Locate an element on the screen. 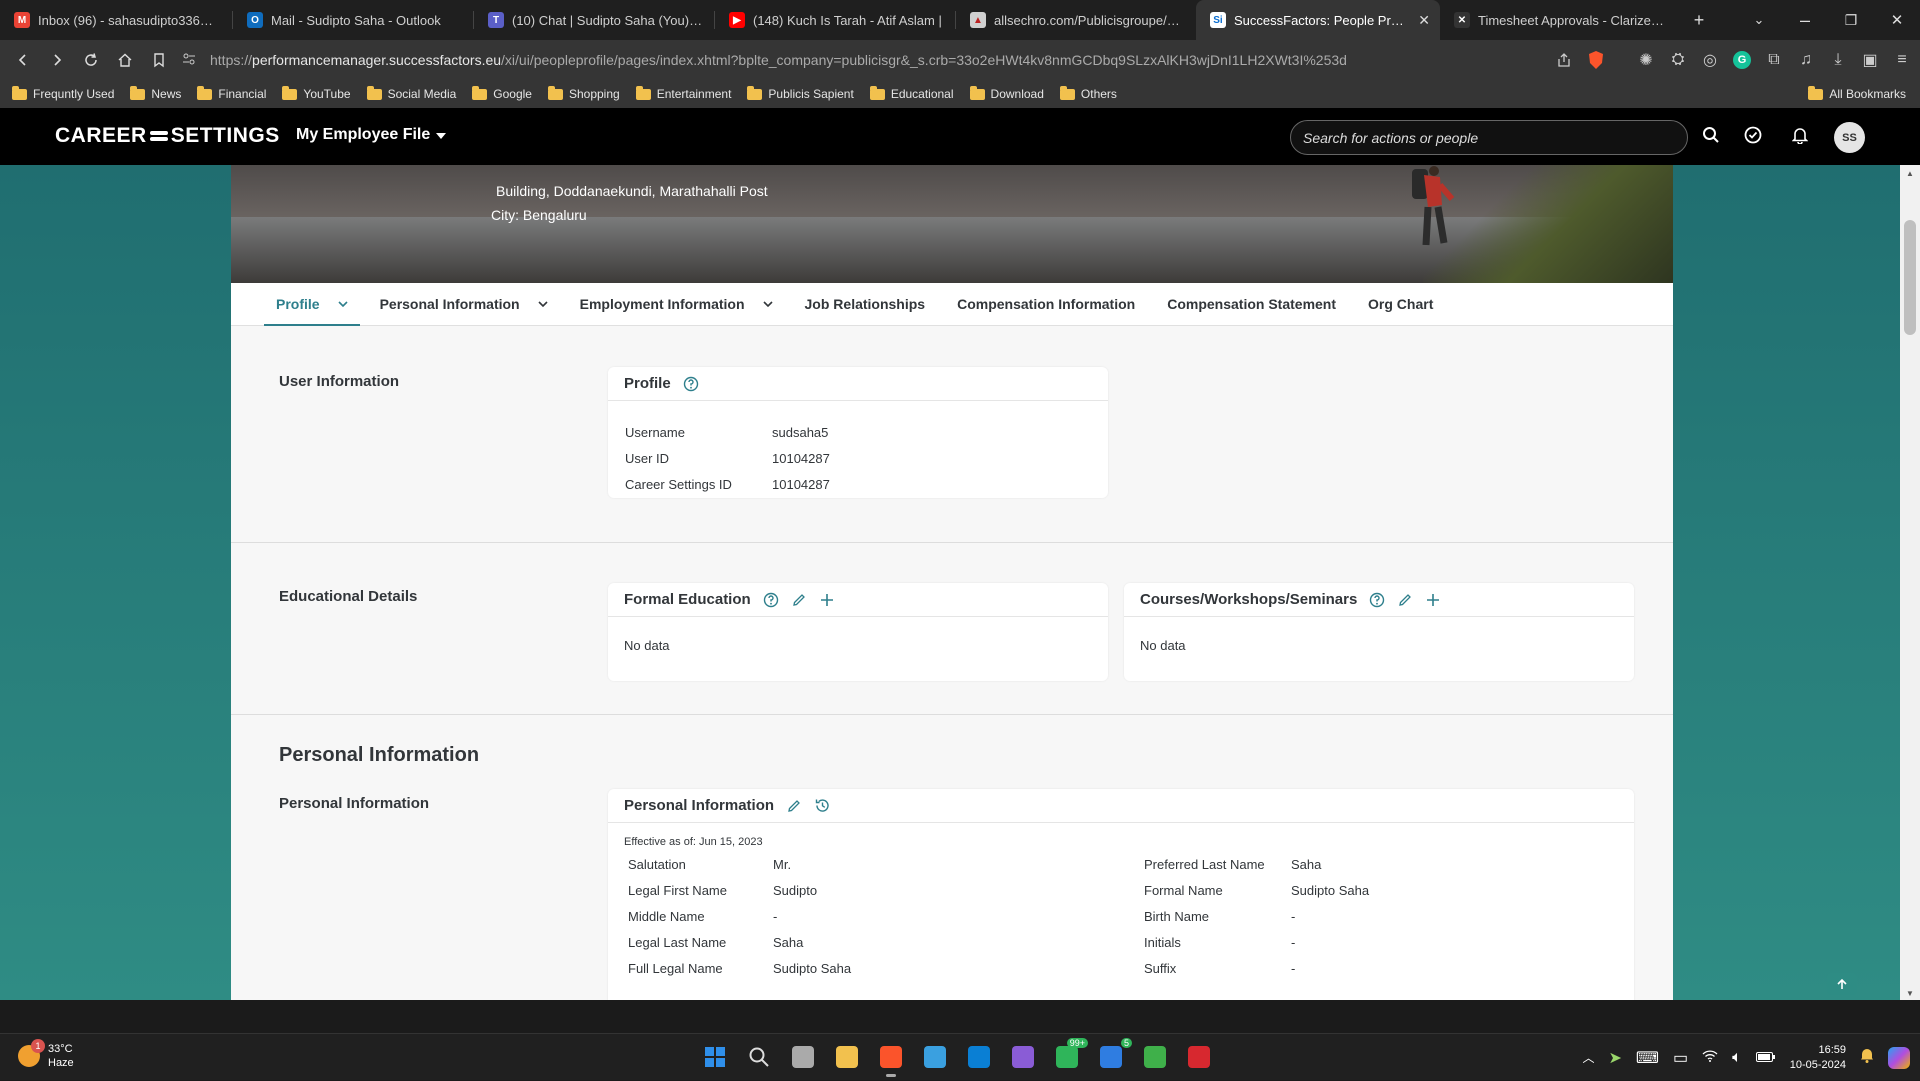  acrobat-icon is located at coordinates (1199, 1057).